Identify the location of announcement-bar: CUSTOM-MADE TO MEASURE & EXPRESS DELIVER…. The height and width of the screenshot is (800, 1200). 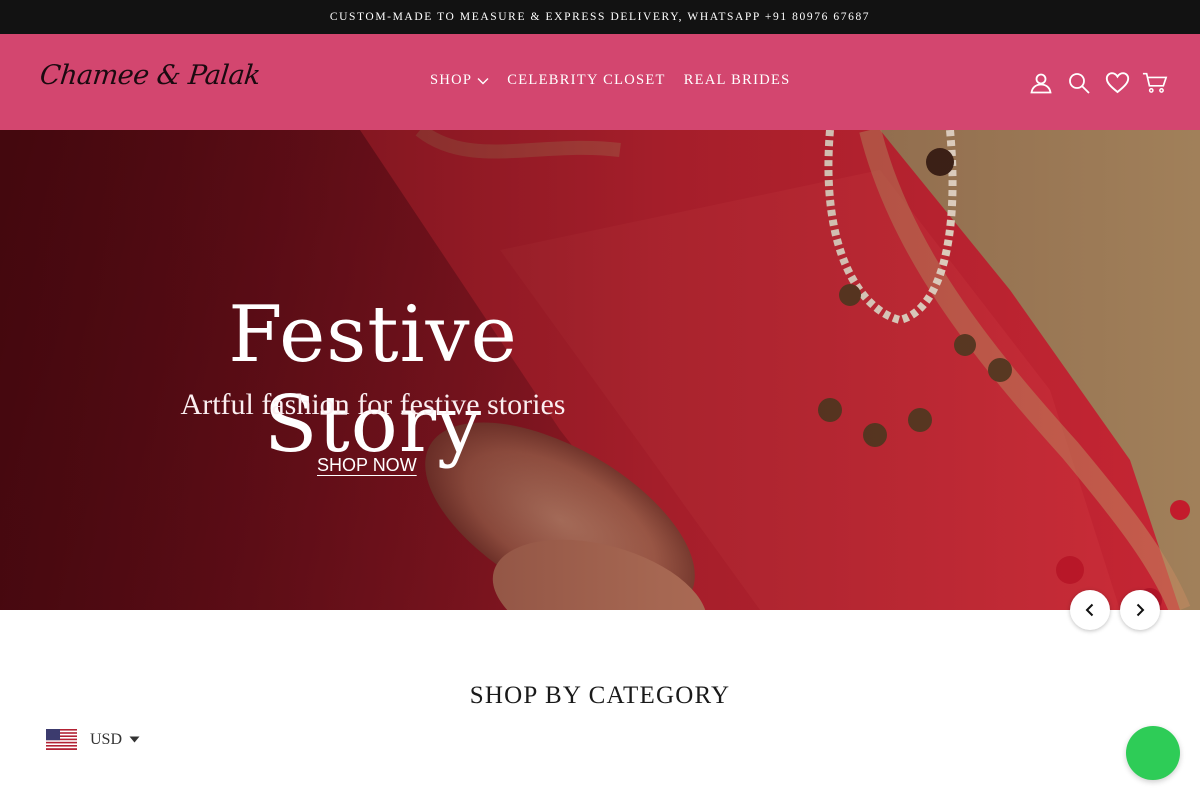
(600, 17).